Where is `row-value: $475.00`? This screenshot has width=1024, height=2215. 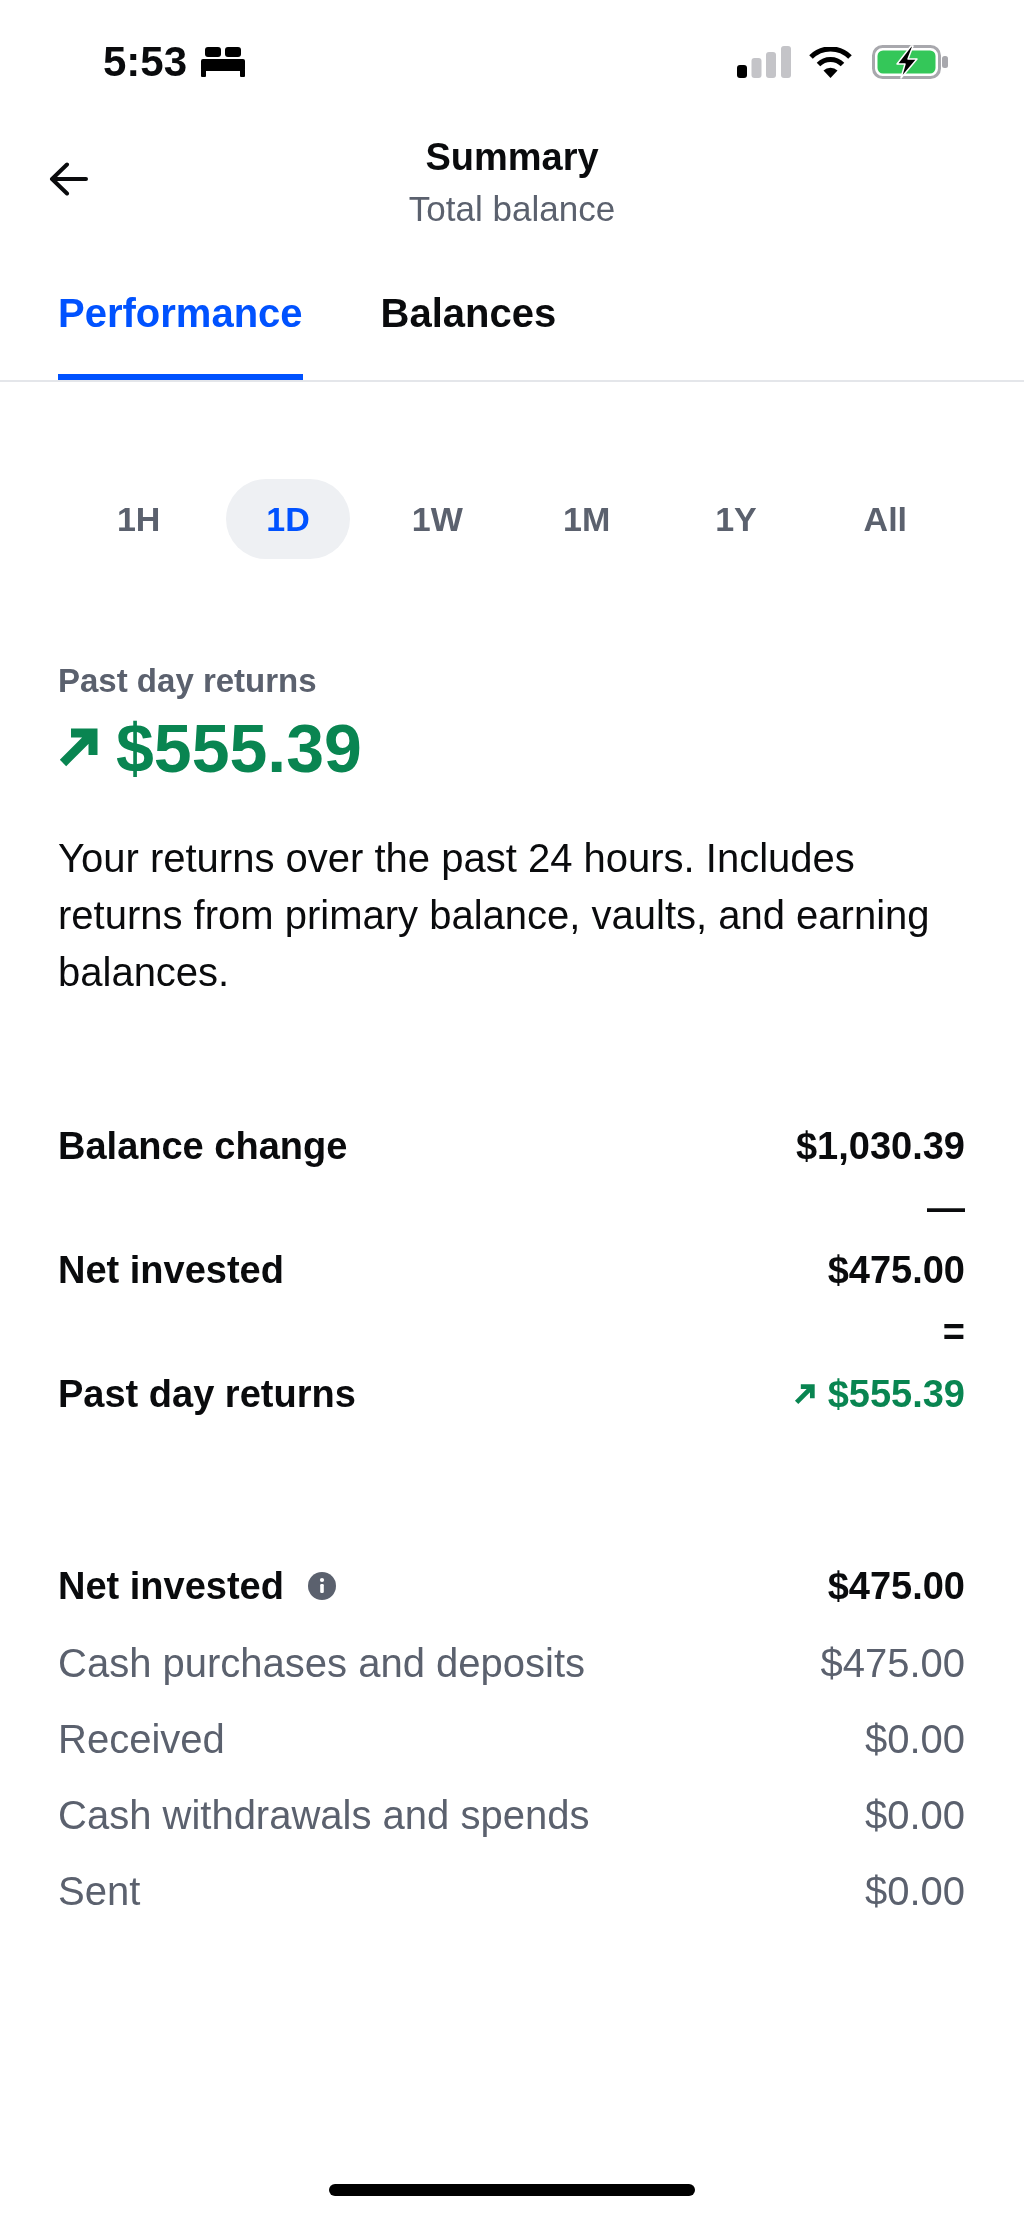 row-value: $475.00 is located at coordinates (896, 1270).